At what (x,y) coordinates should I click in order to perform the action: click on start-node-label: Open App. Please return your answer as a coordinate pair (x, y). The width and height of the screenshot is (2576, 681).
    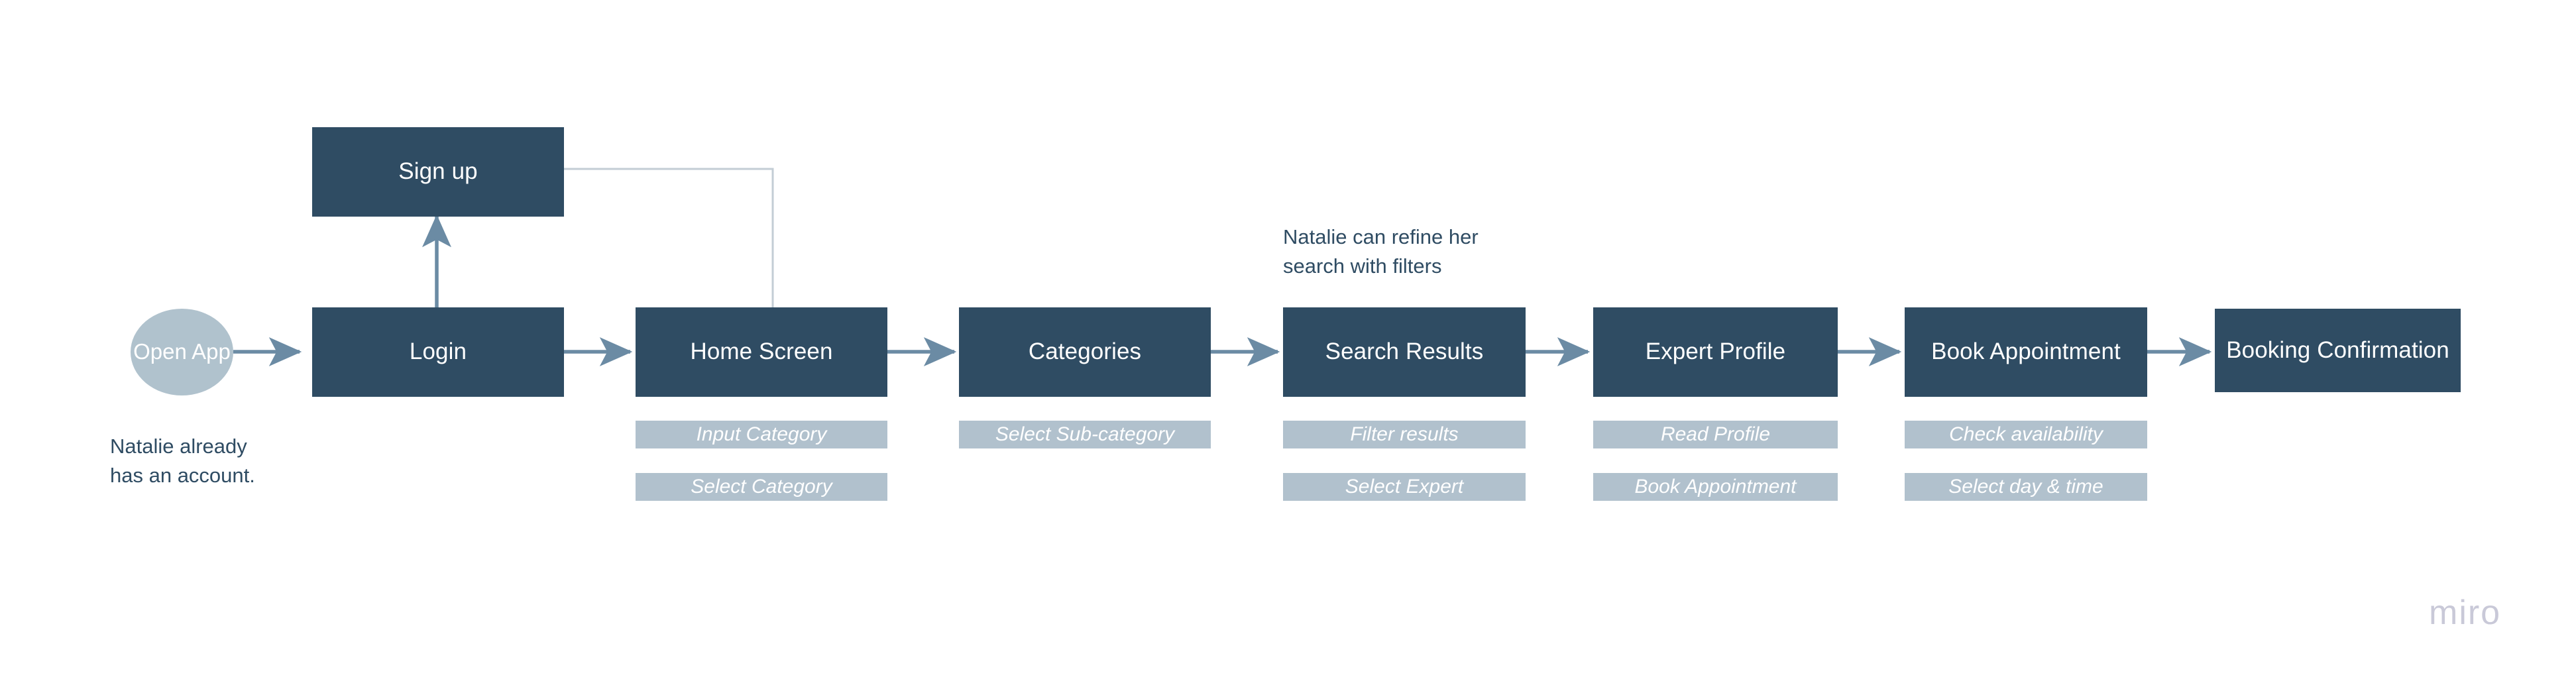
    Looking at the image, I should click on (182, 351).